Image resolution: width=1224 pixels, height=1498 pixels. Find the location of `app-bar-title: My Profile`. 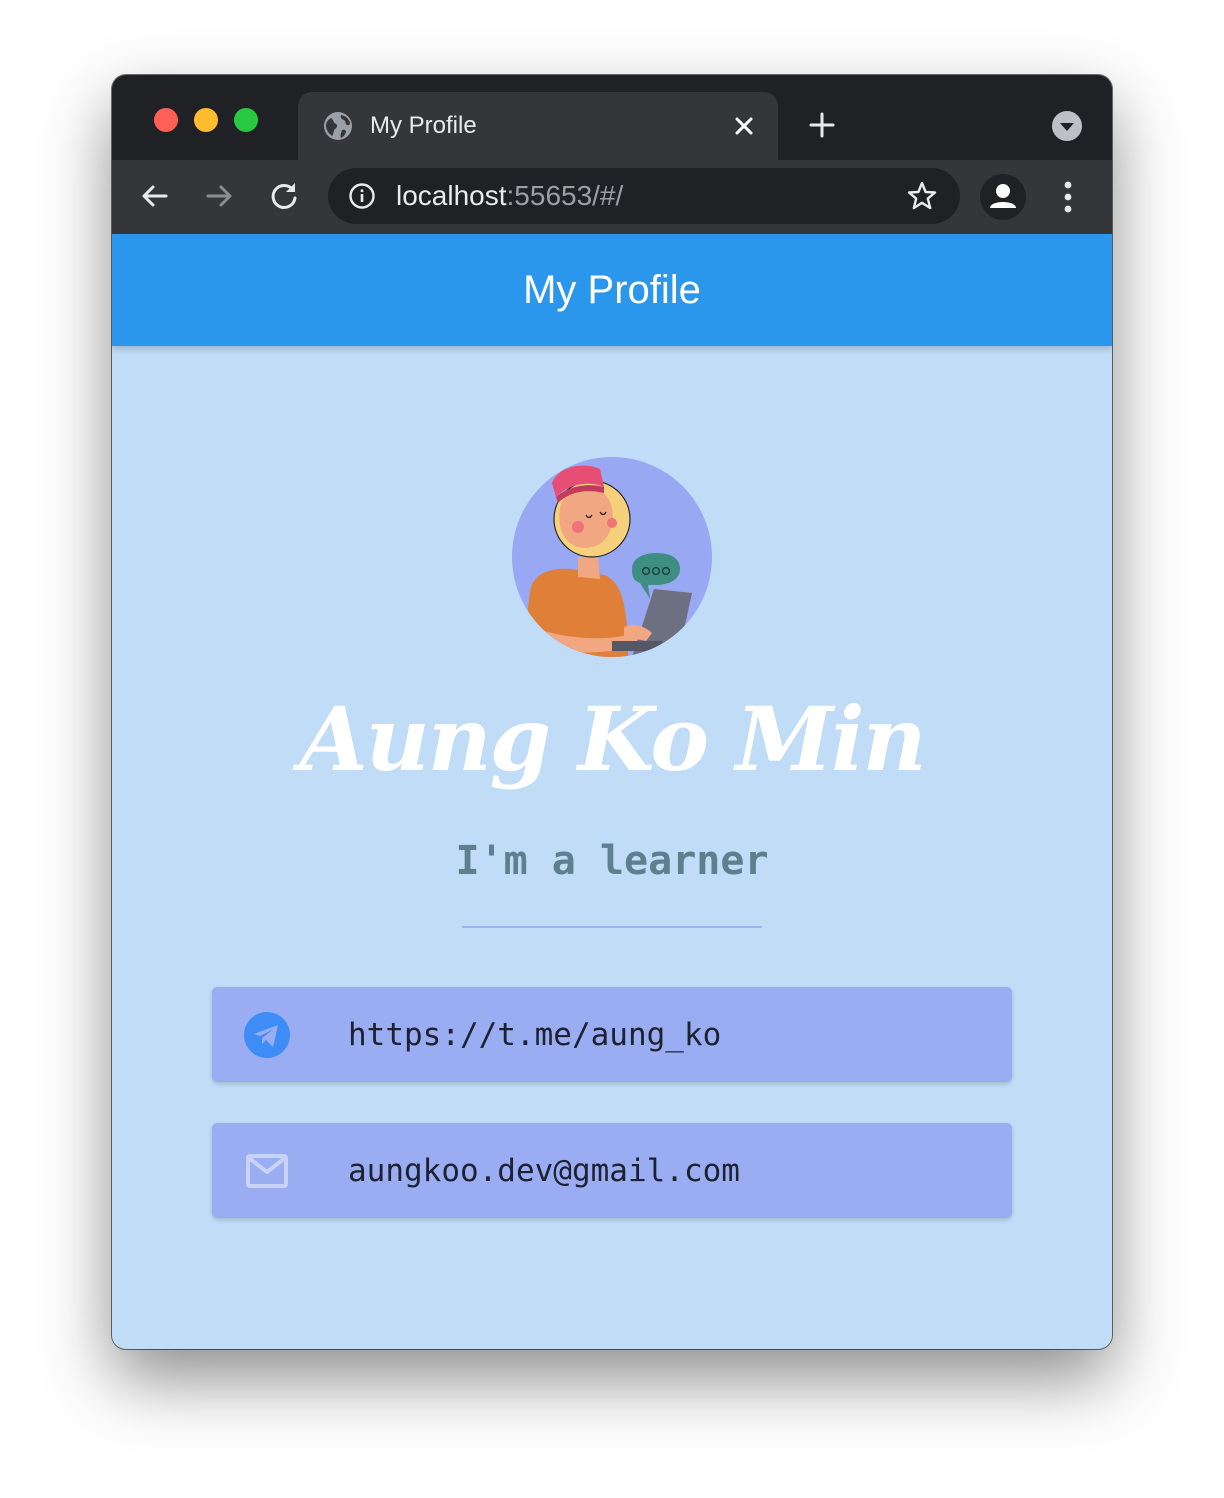

app-bar-title: My Profile is located at coordinates (612, 290).